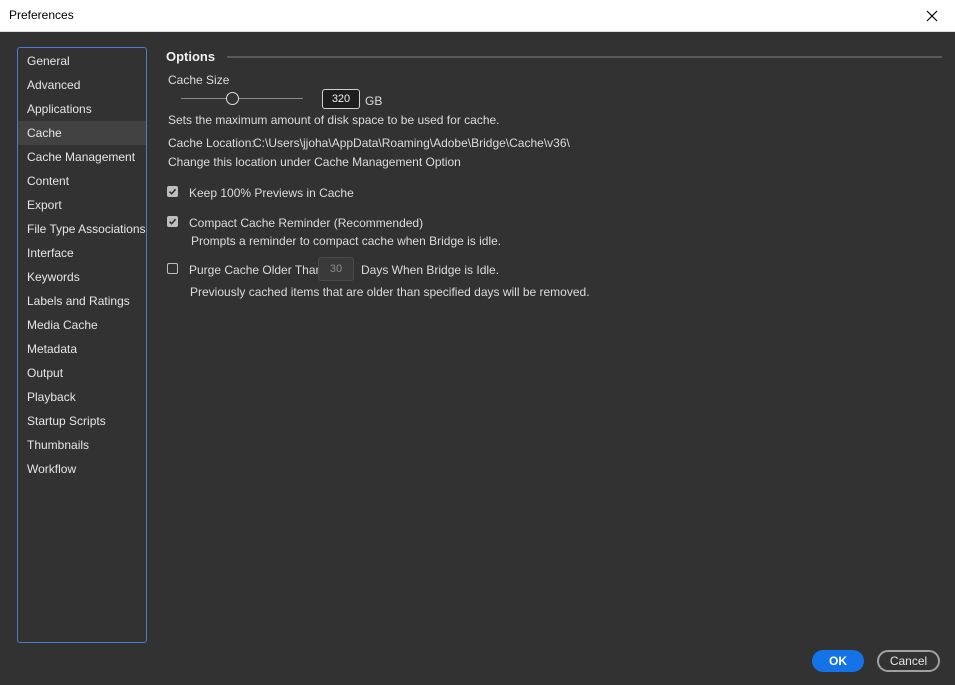 Image resolution: width=955 pixels, height=685 pixels. Describe the element at coordinates (430, 270) in the screenshot. I see `purge-days-suffix: Days When Bridge is Idle.` at that location.